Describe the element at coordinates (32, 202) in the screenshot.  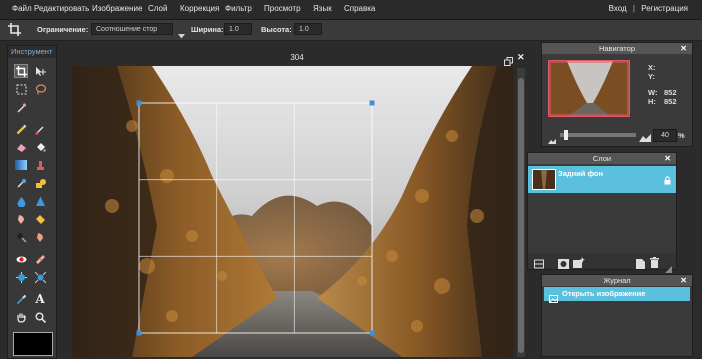
I see `toolbox-panel: Инструмент A` at that location.